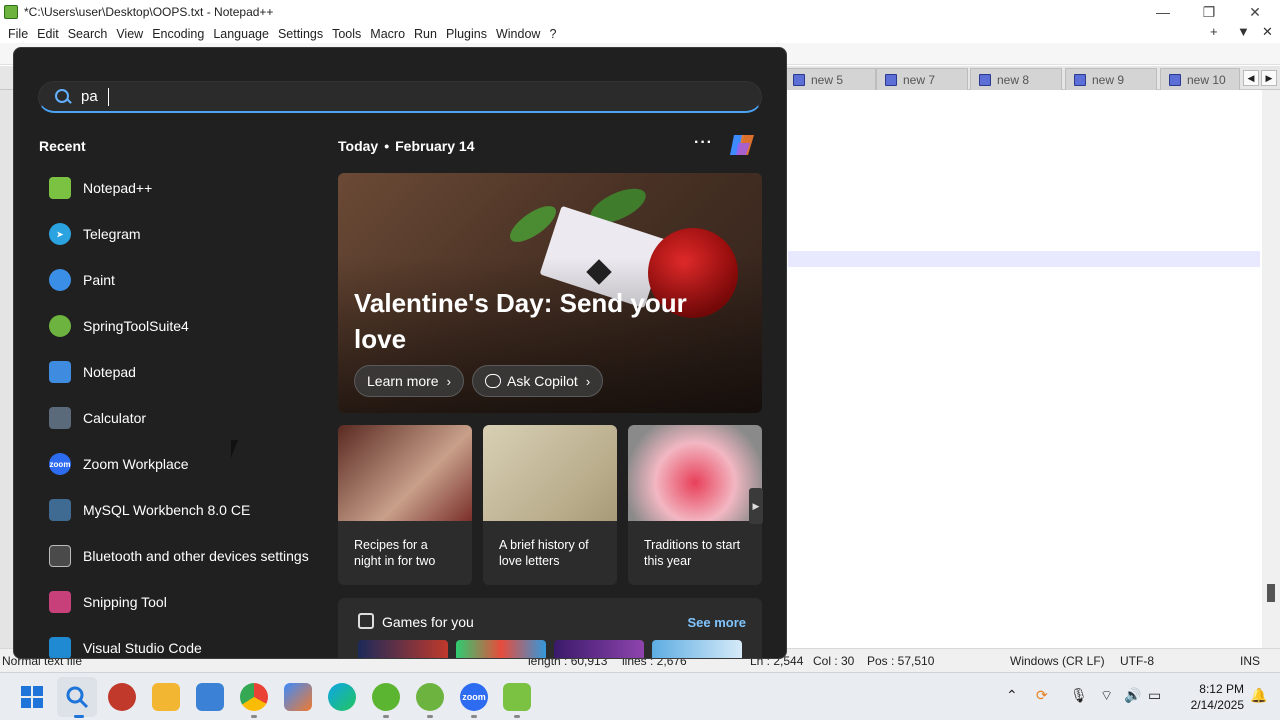 This screenshot has width=1280, height=720. What do you see at coordinates (342, 697) in the screenshot?
I see `edge-icon` at bounding box center [342, 697].